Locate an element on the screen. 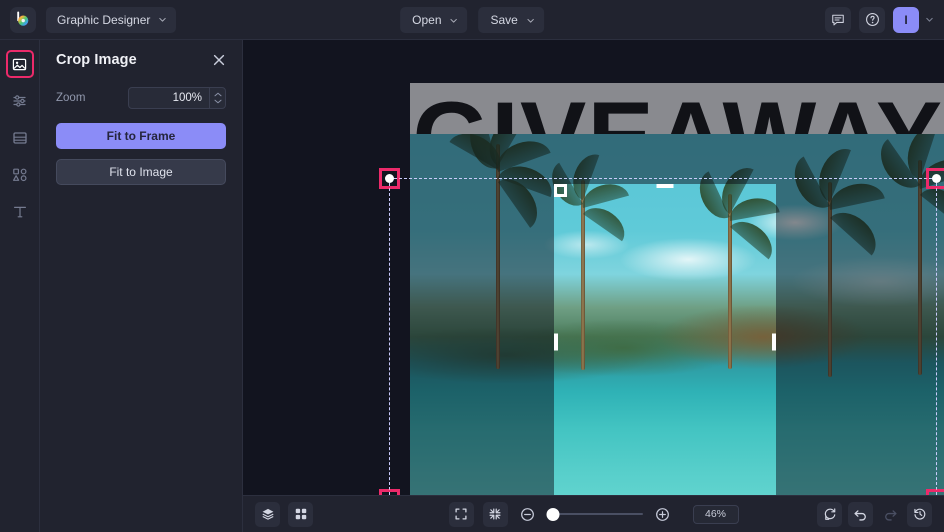  zoom-controls: 46% is located at coordinates (593, 514).